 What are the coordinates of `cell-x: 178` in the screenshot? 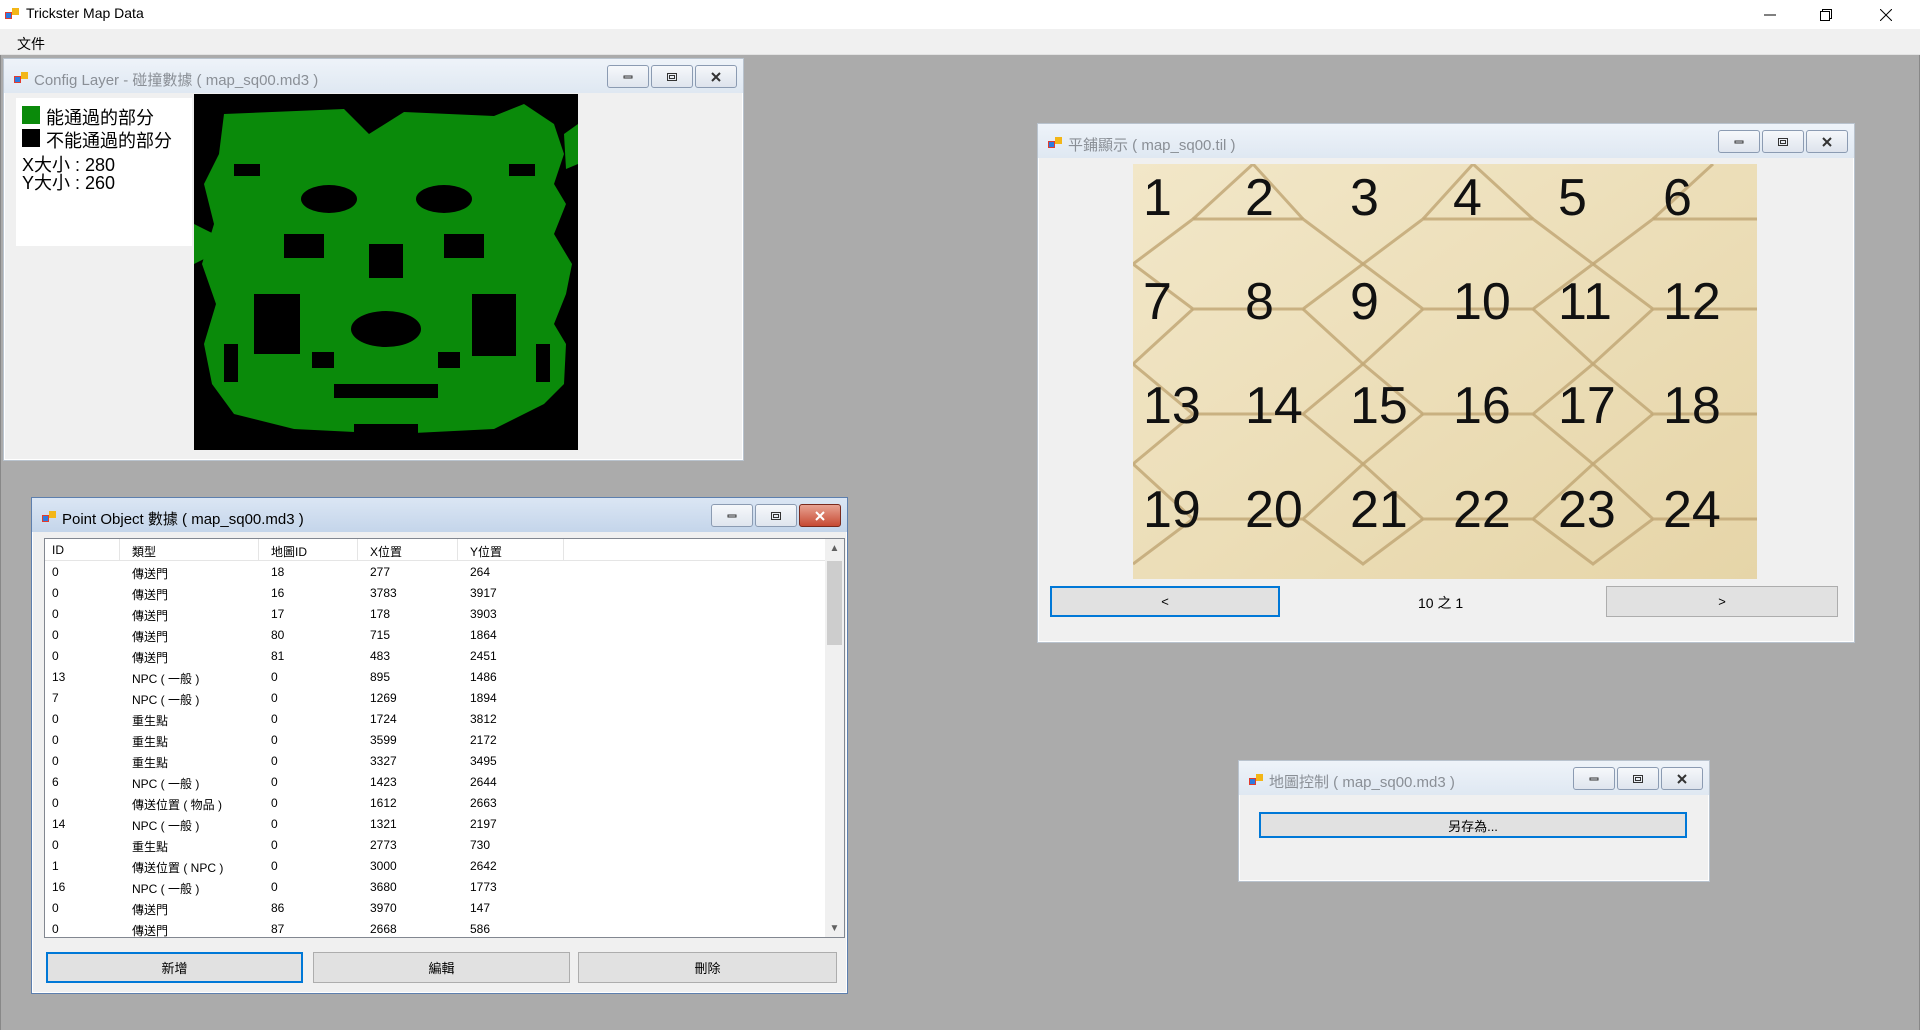 It's located at (380, 614).